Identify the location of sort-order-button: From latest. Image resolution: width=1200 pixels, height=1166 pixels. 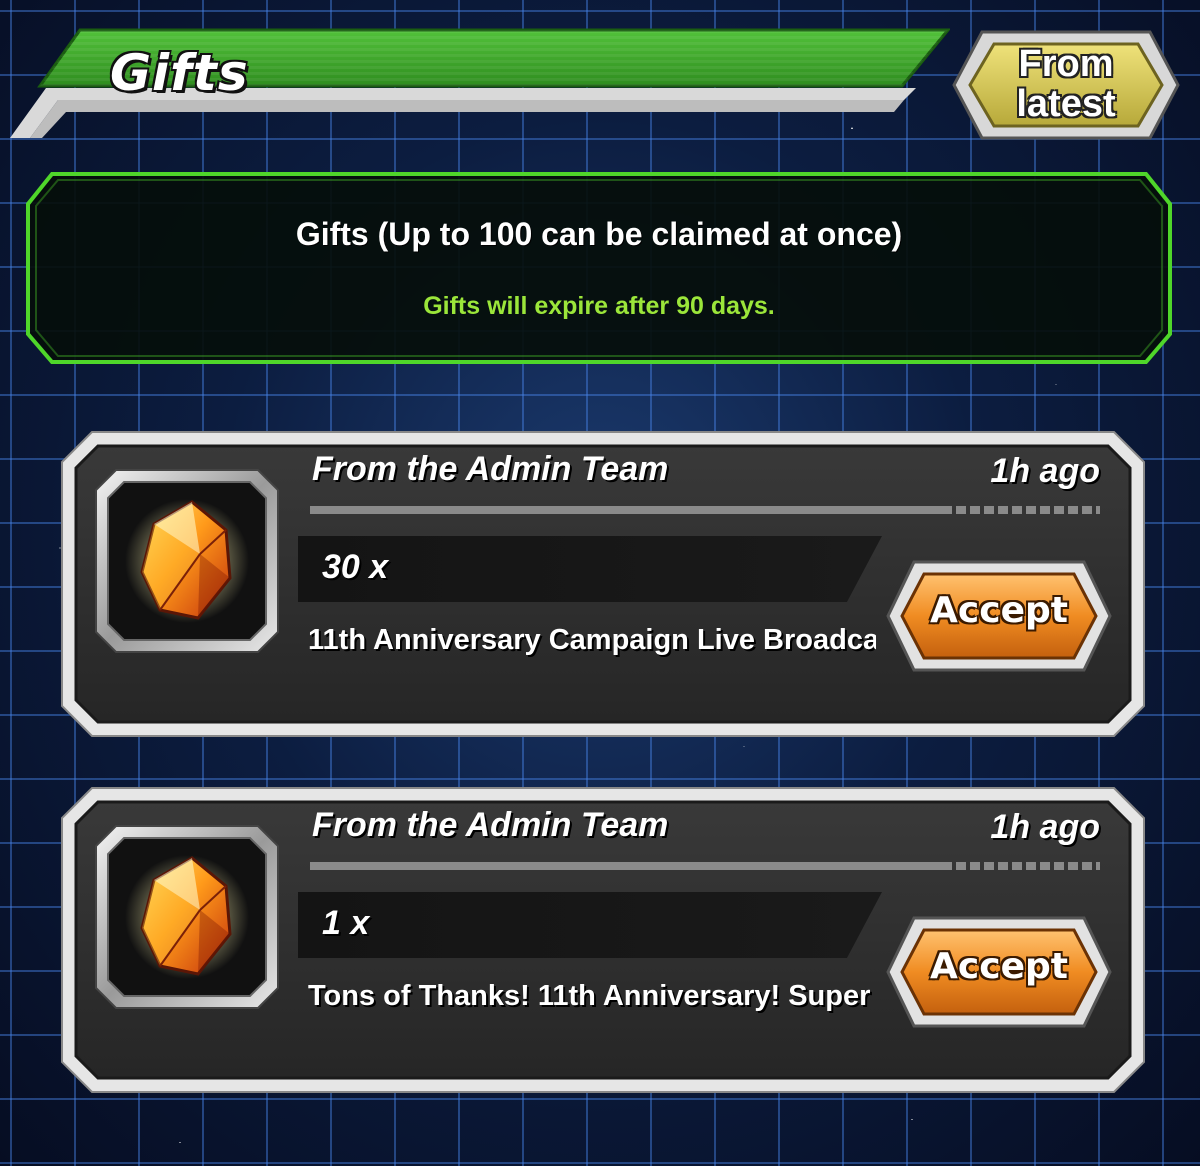
(1066, 85).